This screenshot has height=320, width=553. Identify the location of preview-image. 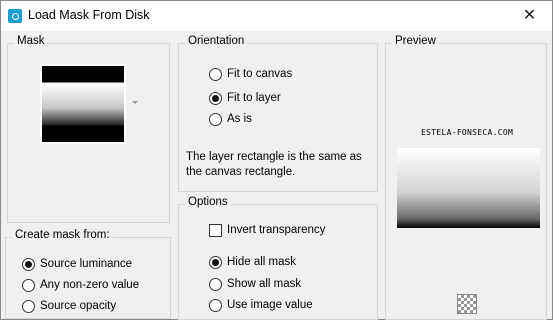
(468, 188).